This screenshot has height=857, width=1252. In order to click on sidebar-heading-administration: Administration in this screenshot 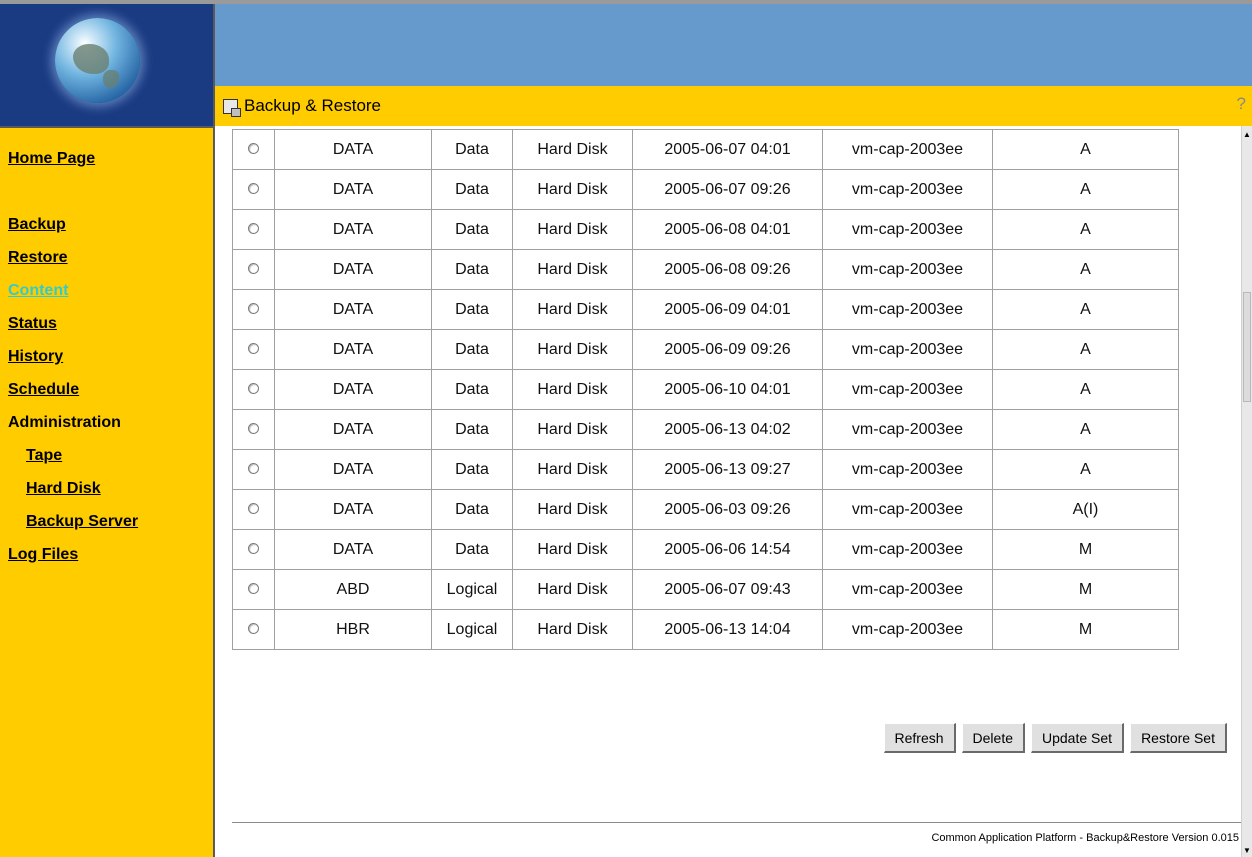, I will do `click(64, 422)`.